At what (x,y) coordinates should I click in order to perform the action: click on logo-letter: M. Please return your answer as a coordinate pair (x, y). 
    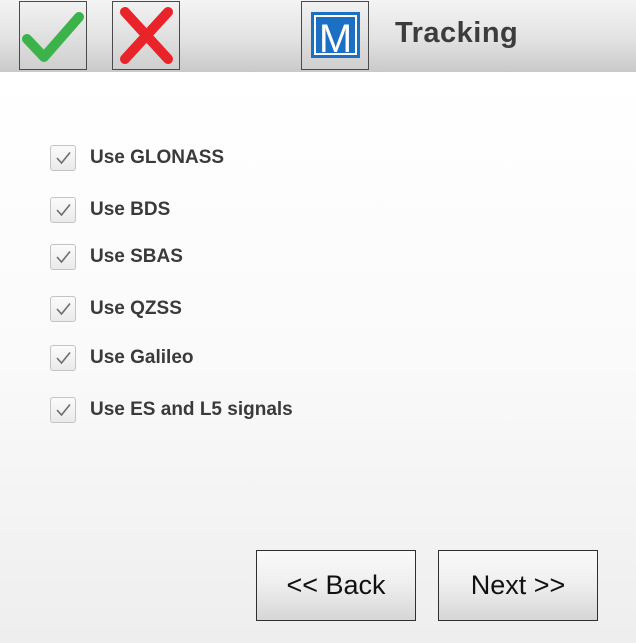
    Looking at the image, I should click on (335, 39).